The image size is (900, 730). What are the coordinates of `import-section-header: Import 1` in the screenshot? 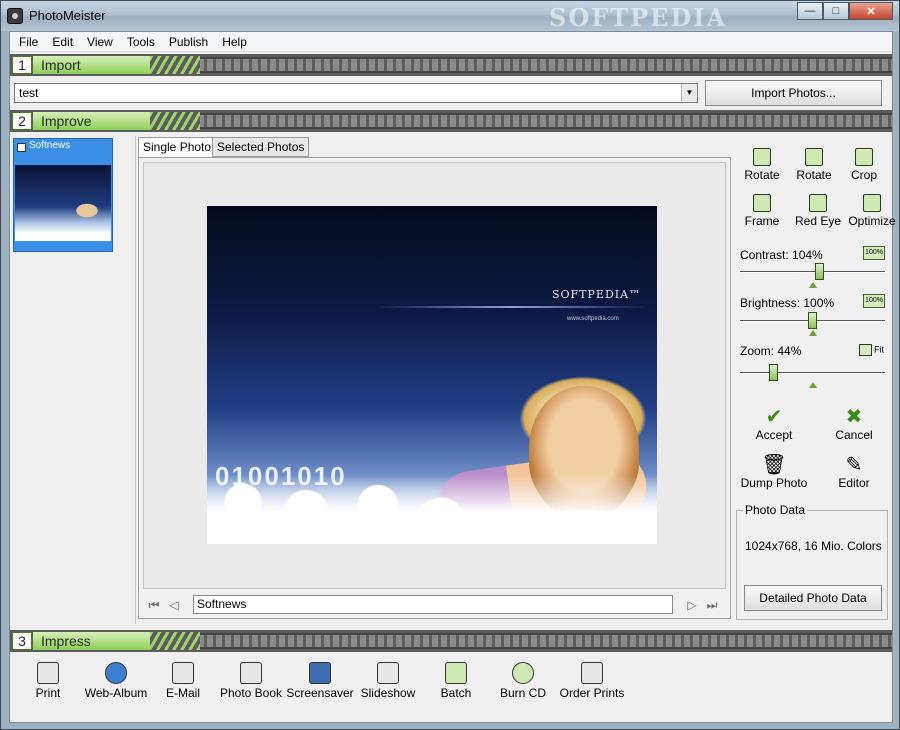 It's located at (451, 65).